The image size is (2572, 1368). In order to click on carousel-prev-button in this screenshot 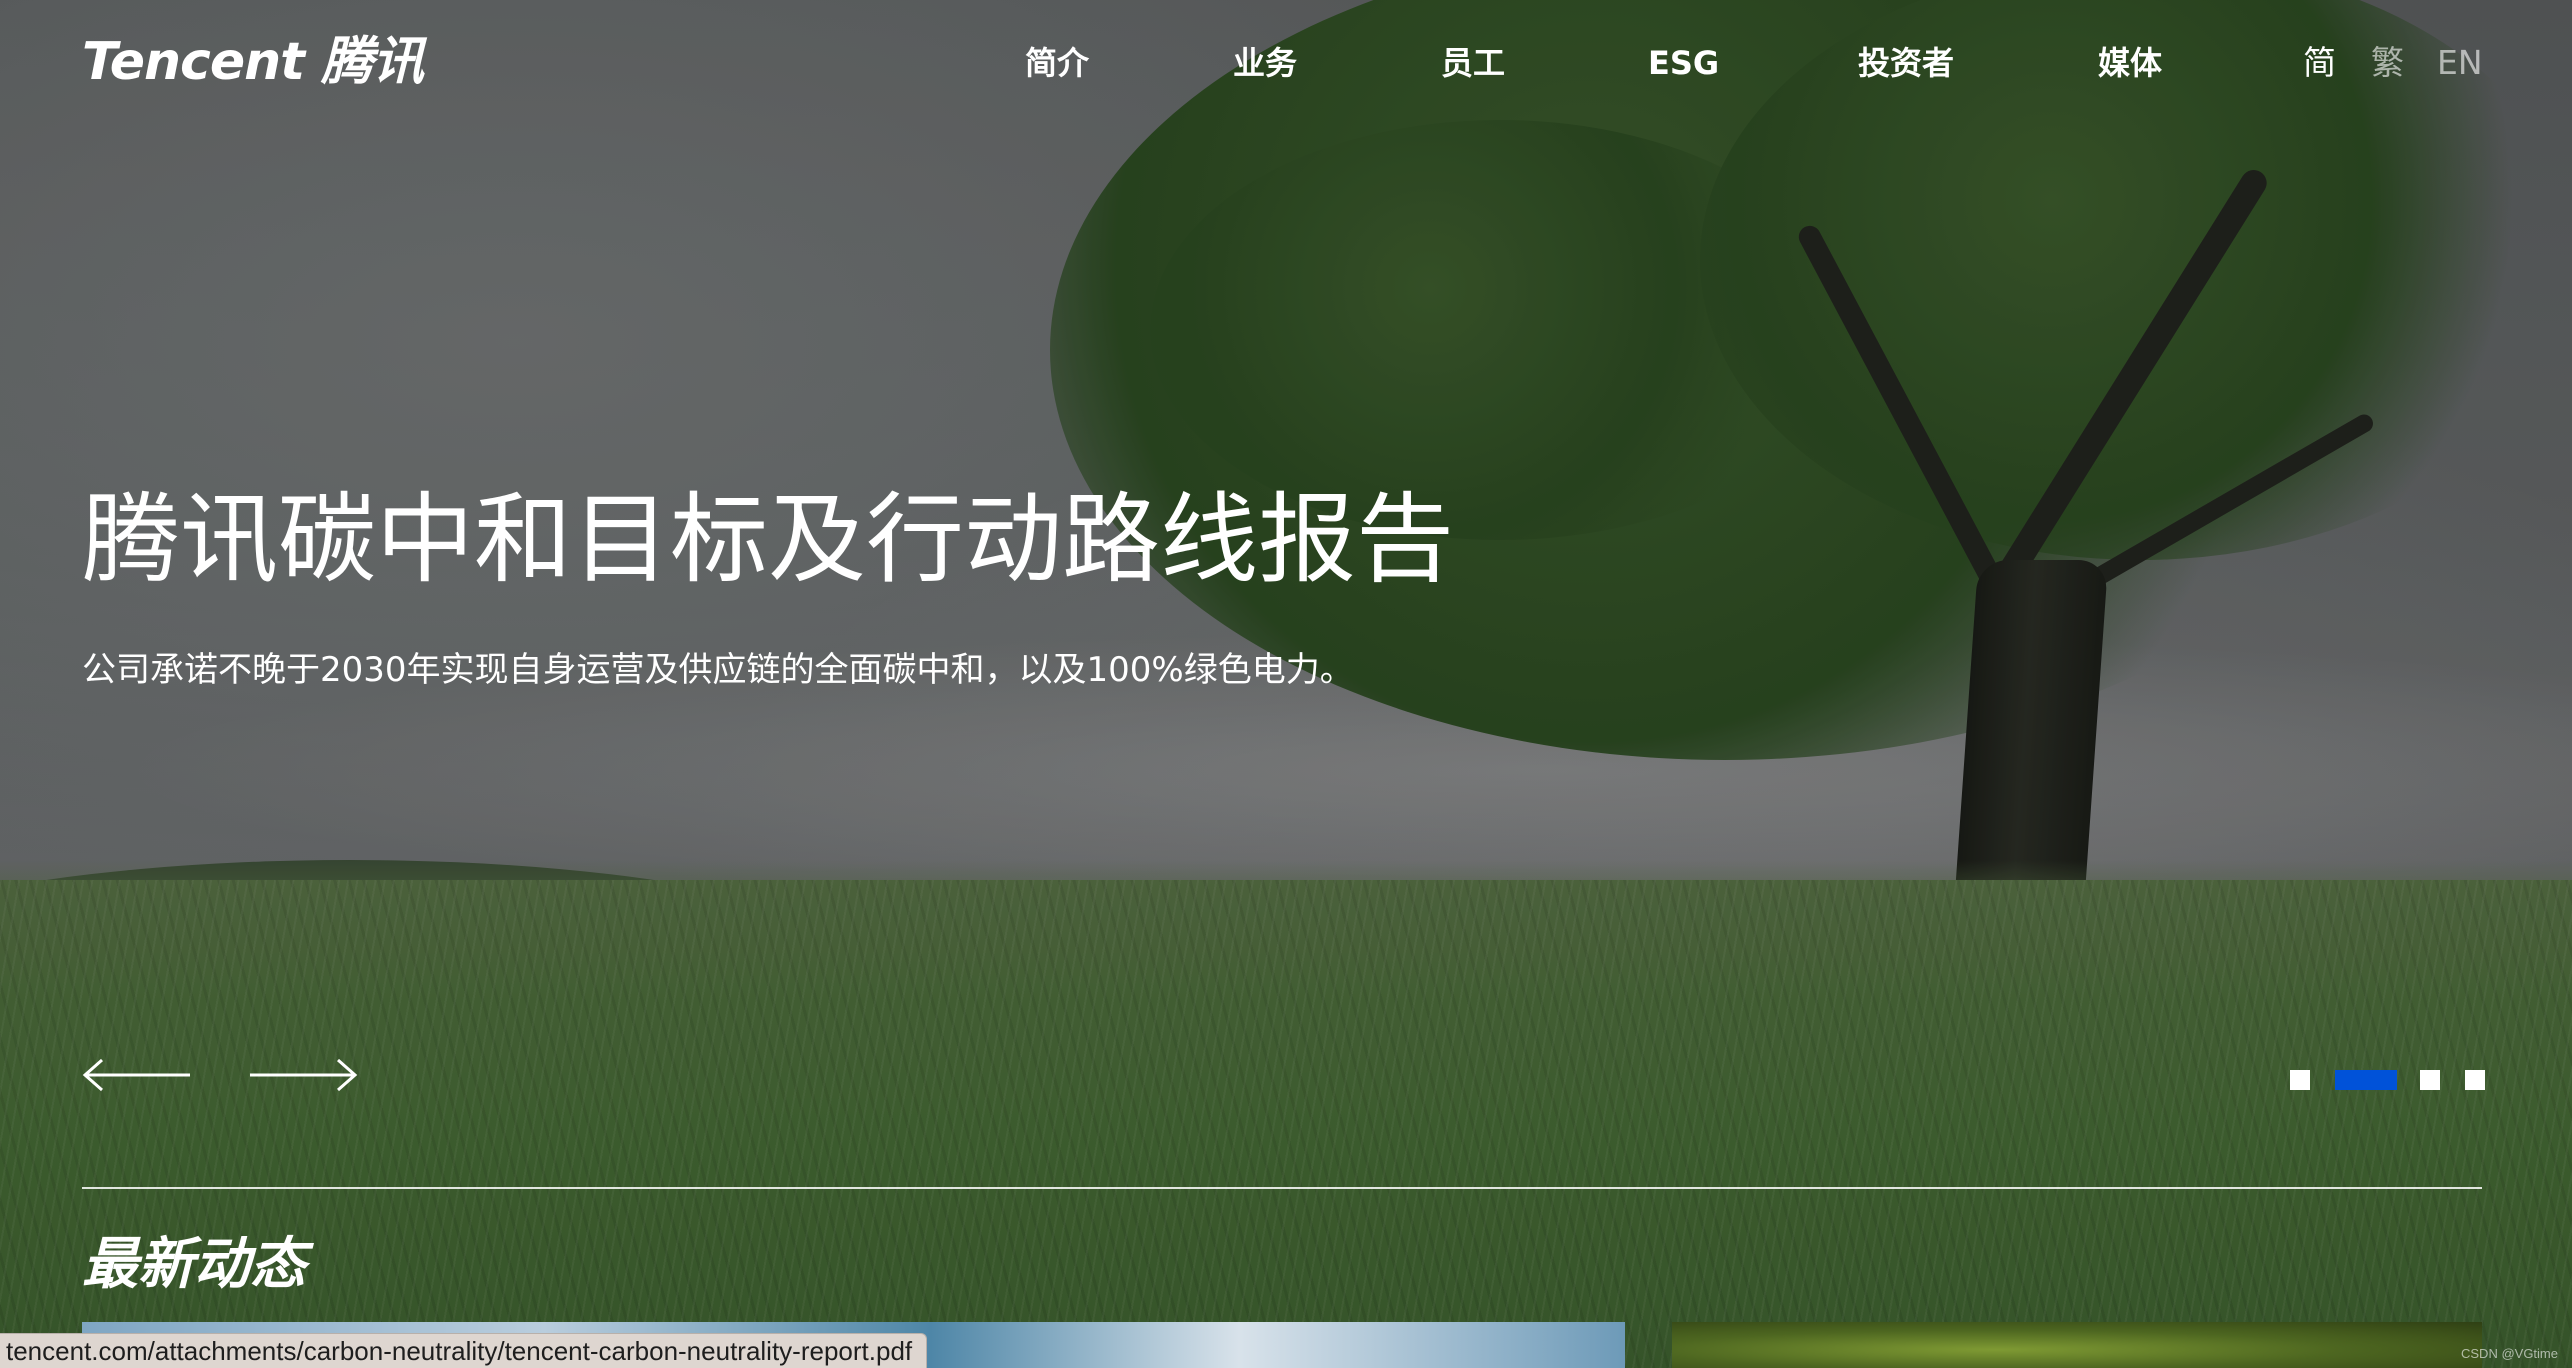, I will do `click(137, 1075)`.